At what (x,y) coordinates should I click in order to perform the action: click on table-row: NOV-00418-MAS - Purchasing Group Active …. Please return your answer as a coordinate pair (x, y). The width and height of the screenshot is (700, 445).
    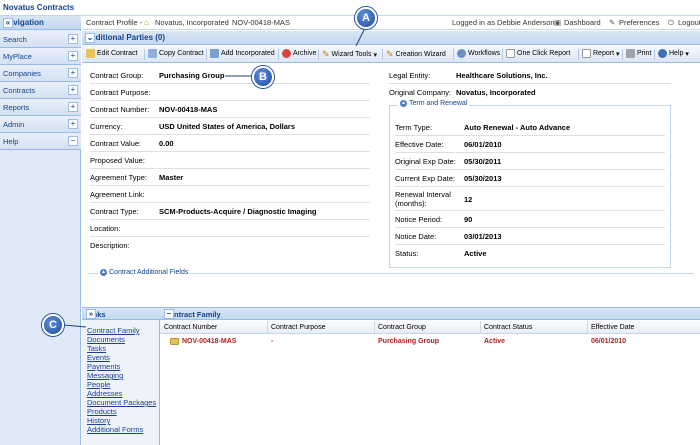
    Looking at the image, I should click on (430, 341).